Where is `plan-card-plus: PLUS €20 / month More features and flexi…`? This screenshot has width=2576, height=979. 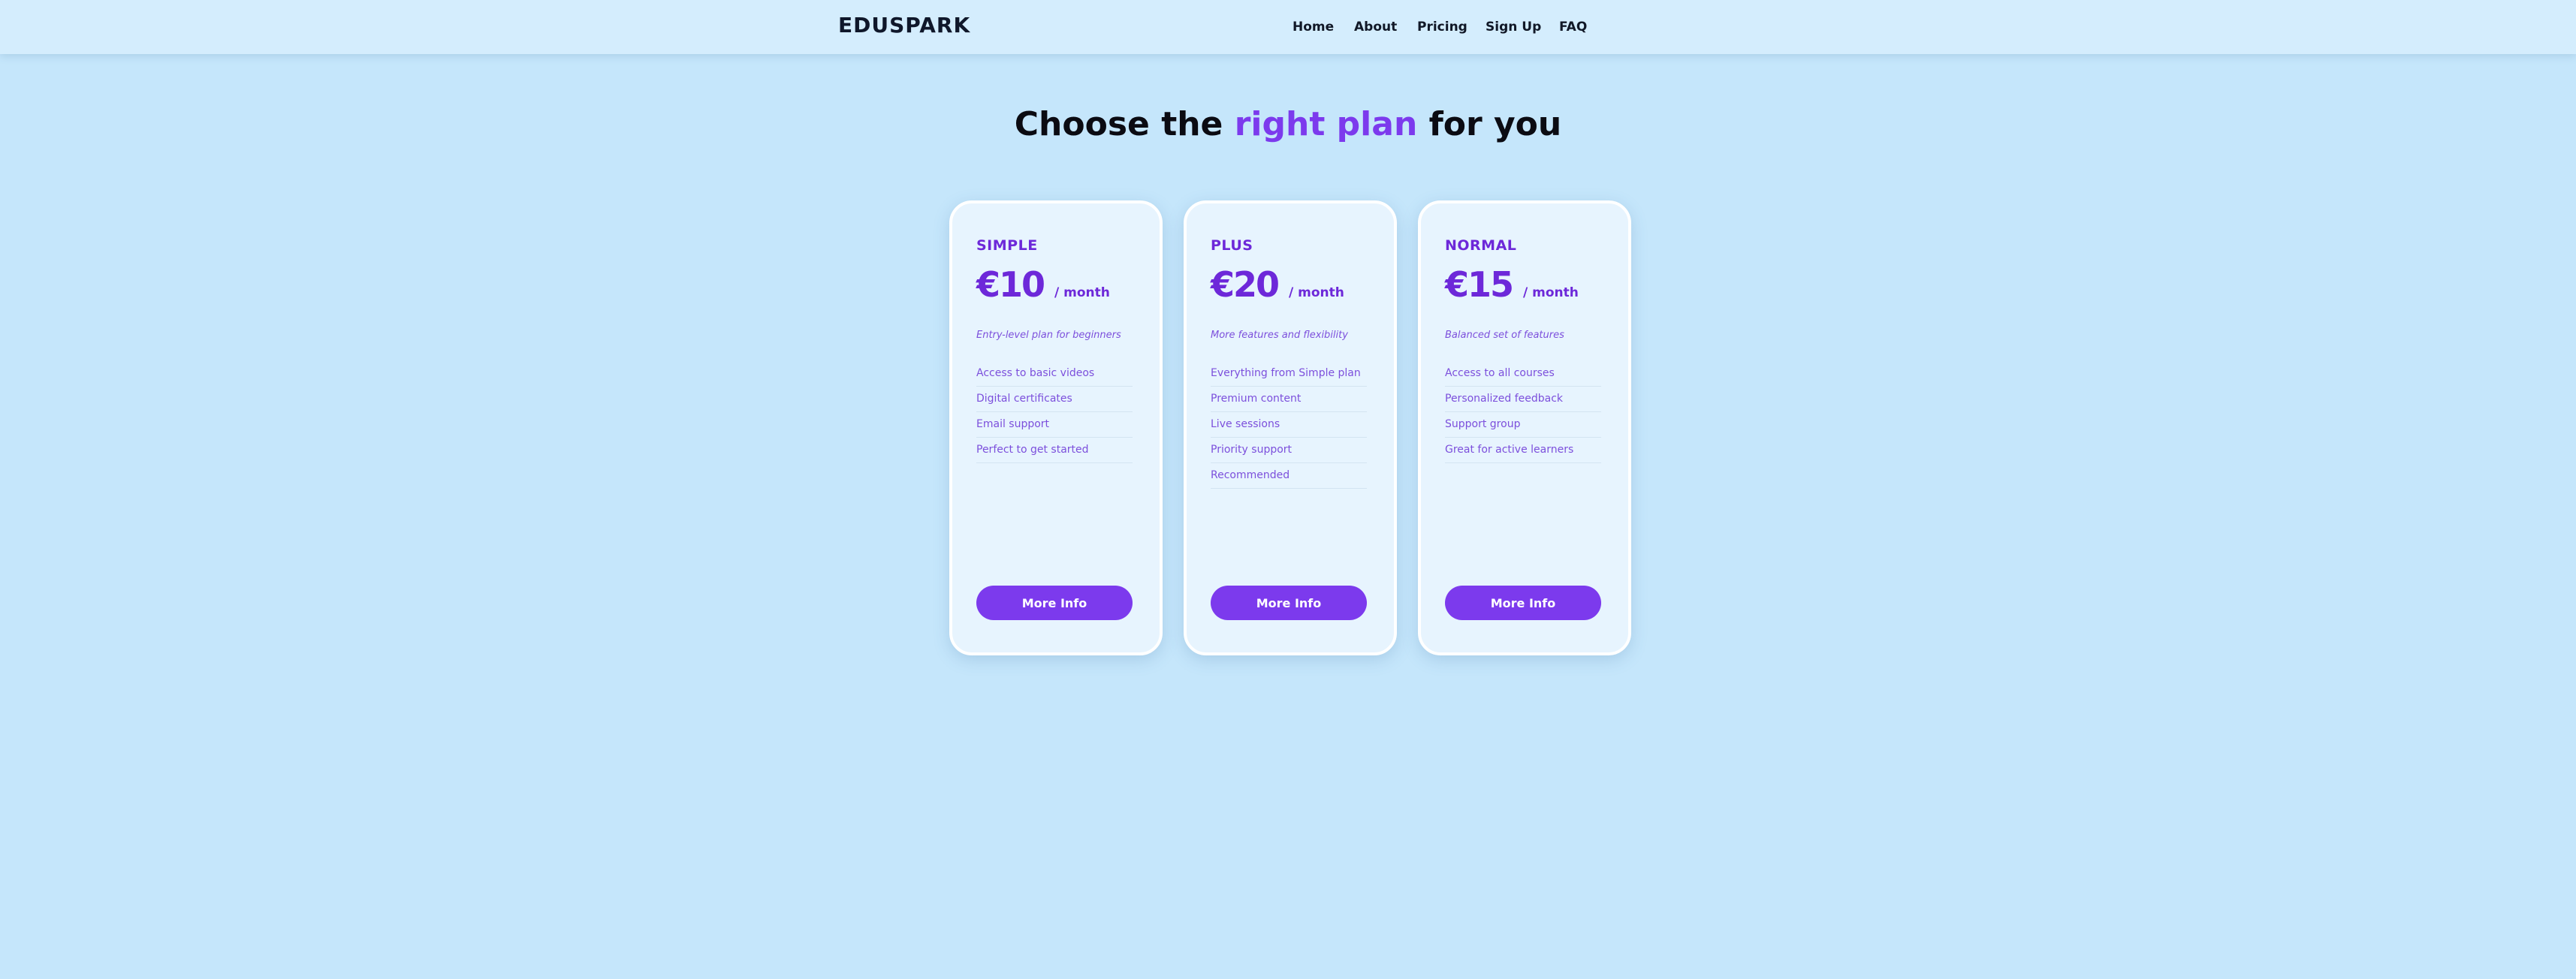 plan-card-plus: PLUS €20 / month More features and flexi… is located at coordinates (1291, 427).